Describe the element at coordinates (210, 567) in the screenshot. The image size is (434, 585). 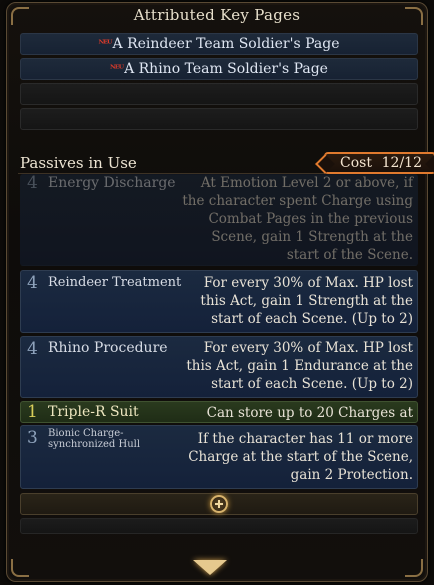
I see `chevron-down-icon` at that location.